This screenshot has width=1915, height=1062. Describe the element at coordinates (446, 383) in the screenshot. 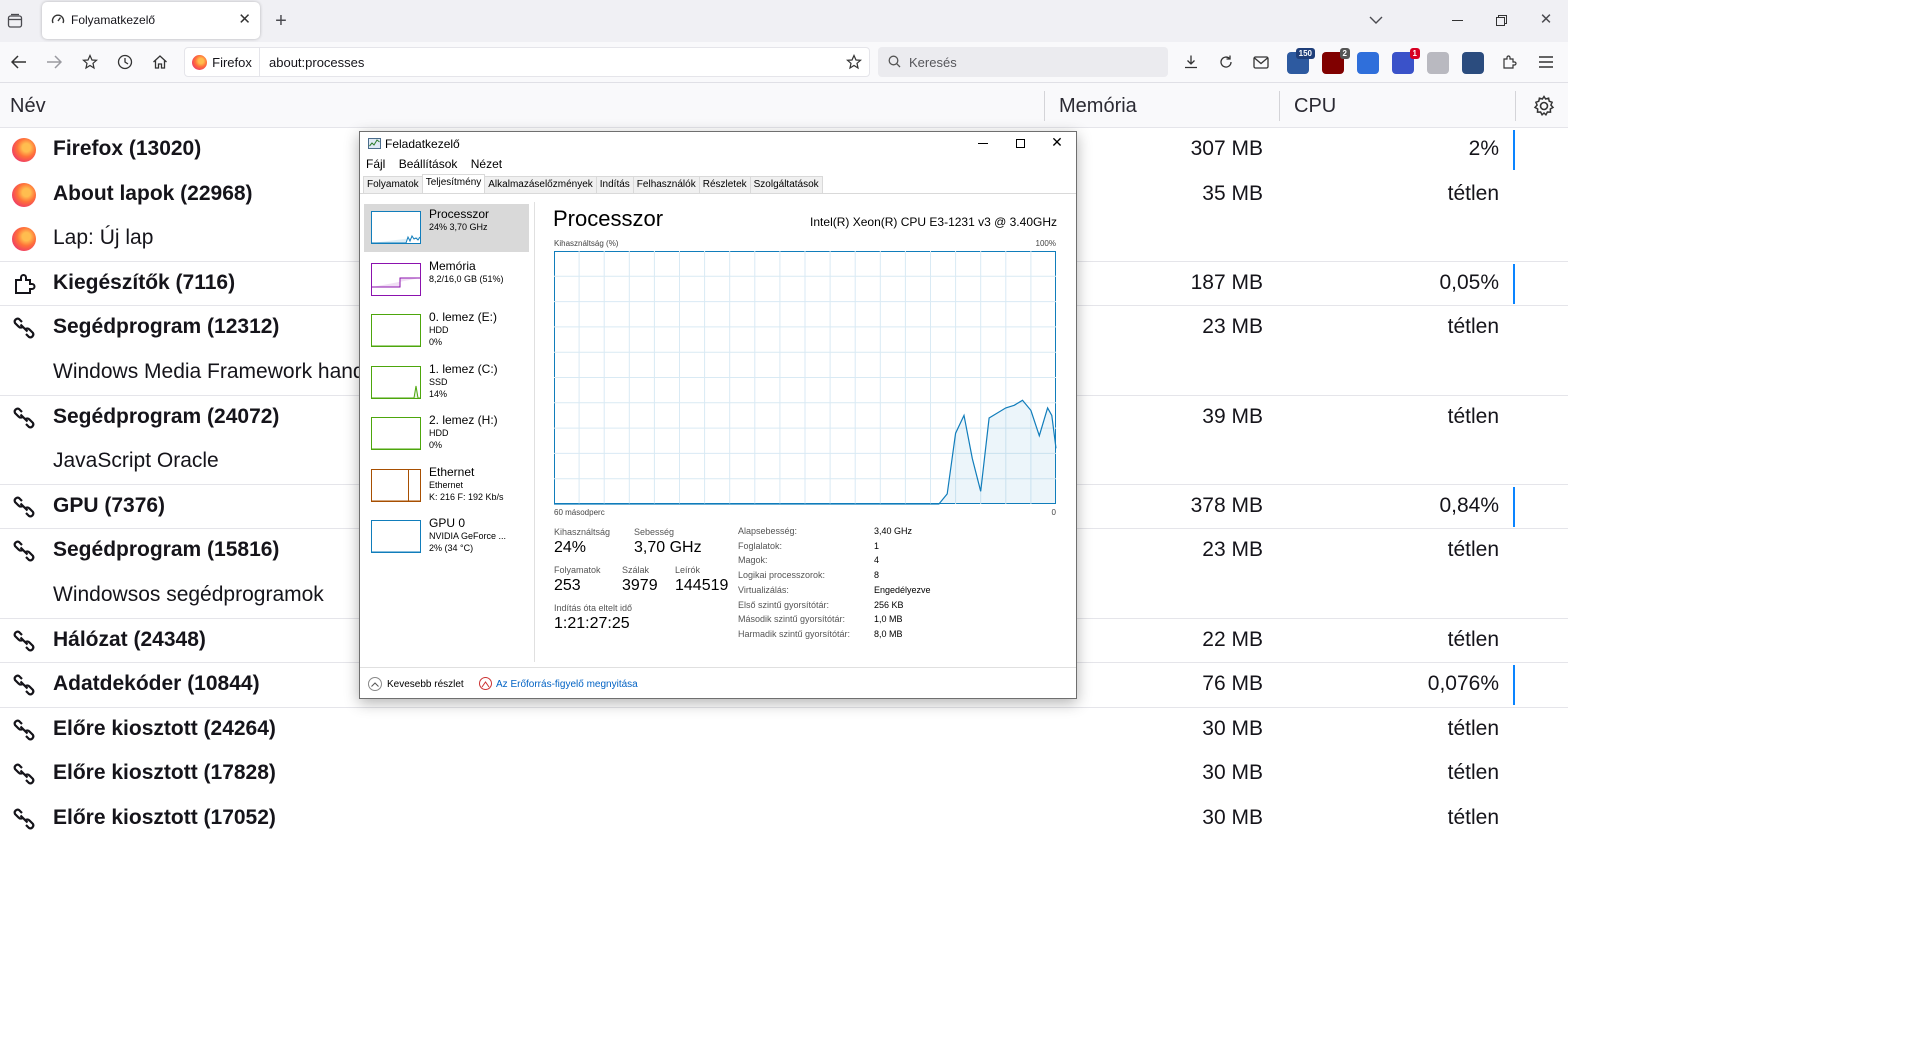

I see `perf-sidebar-item: 1. lemez (C:) SSD 14%` at that location.